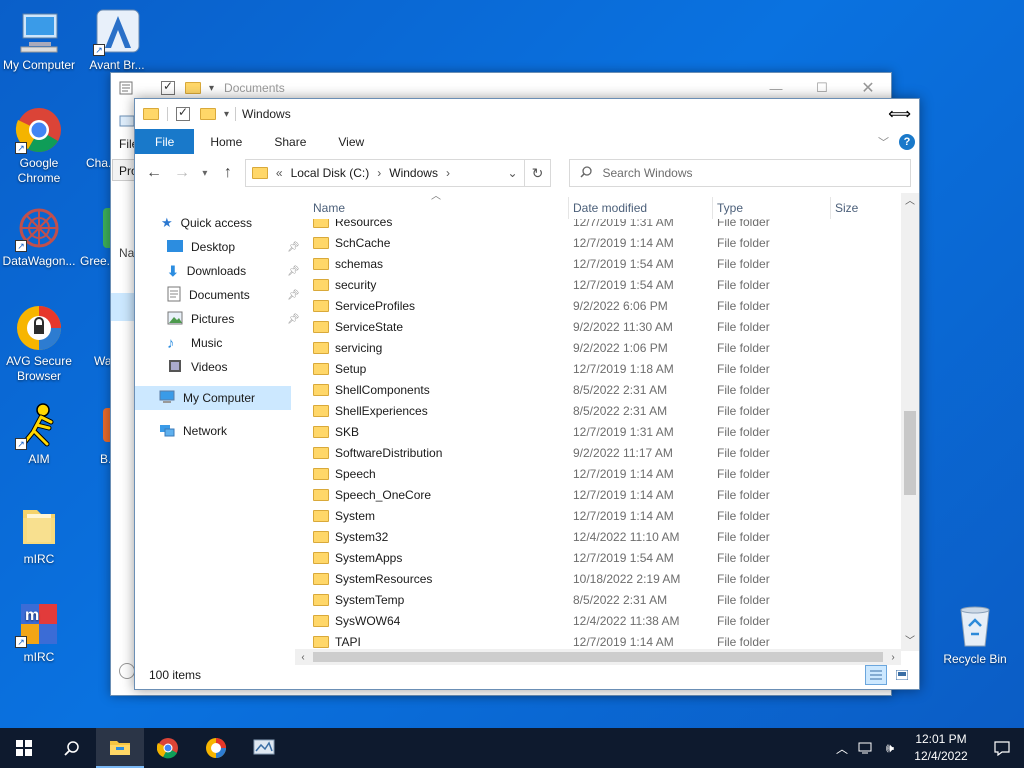  Describe the element at coordinates (154, 173) in the screenshot. I see `back-button: ←` at that location.